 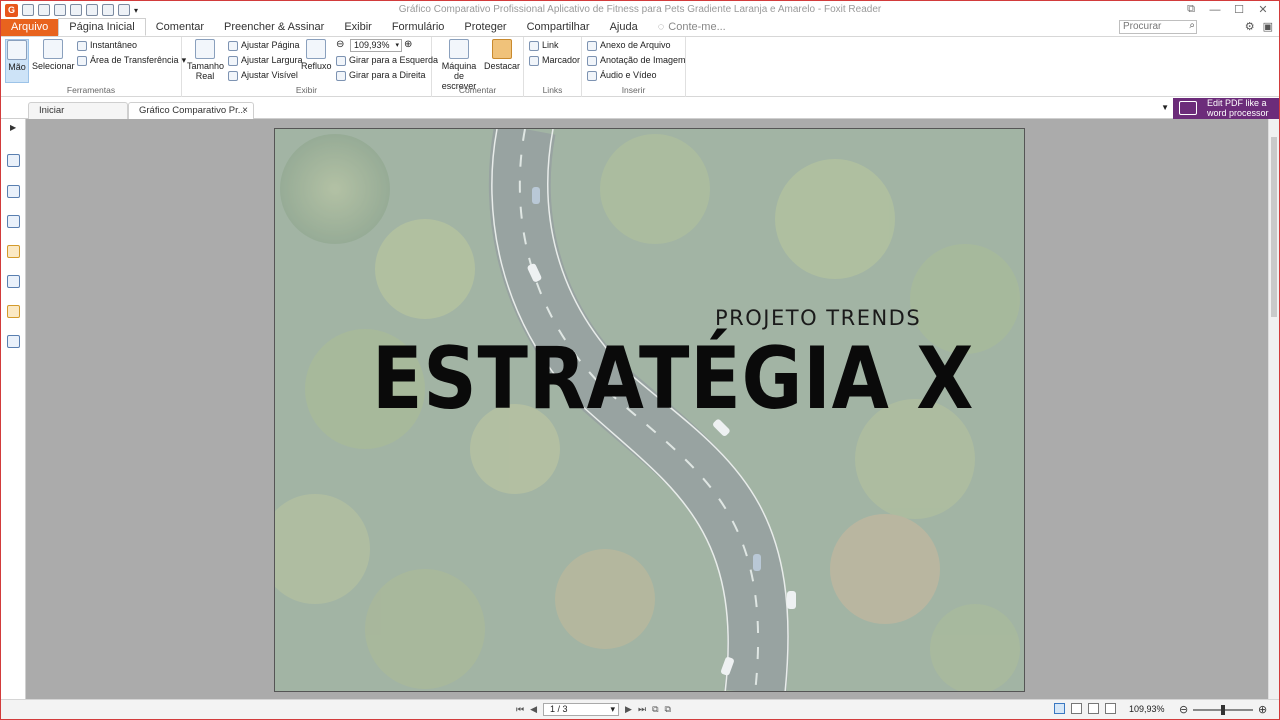 I want to click on signature-panel-icon, so click(x=13, y=341).